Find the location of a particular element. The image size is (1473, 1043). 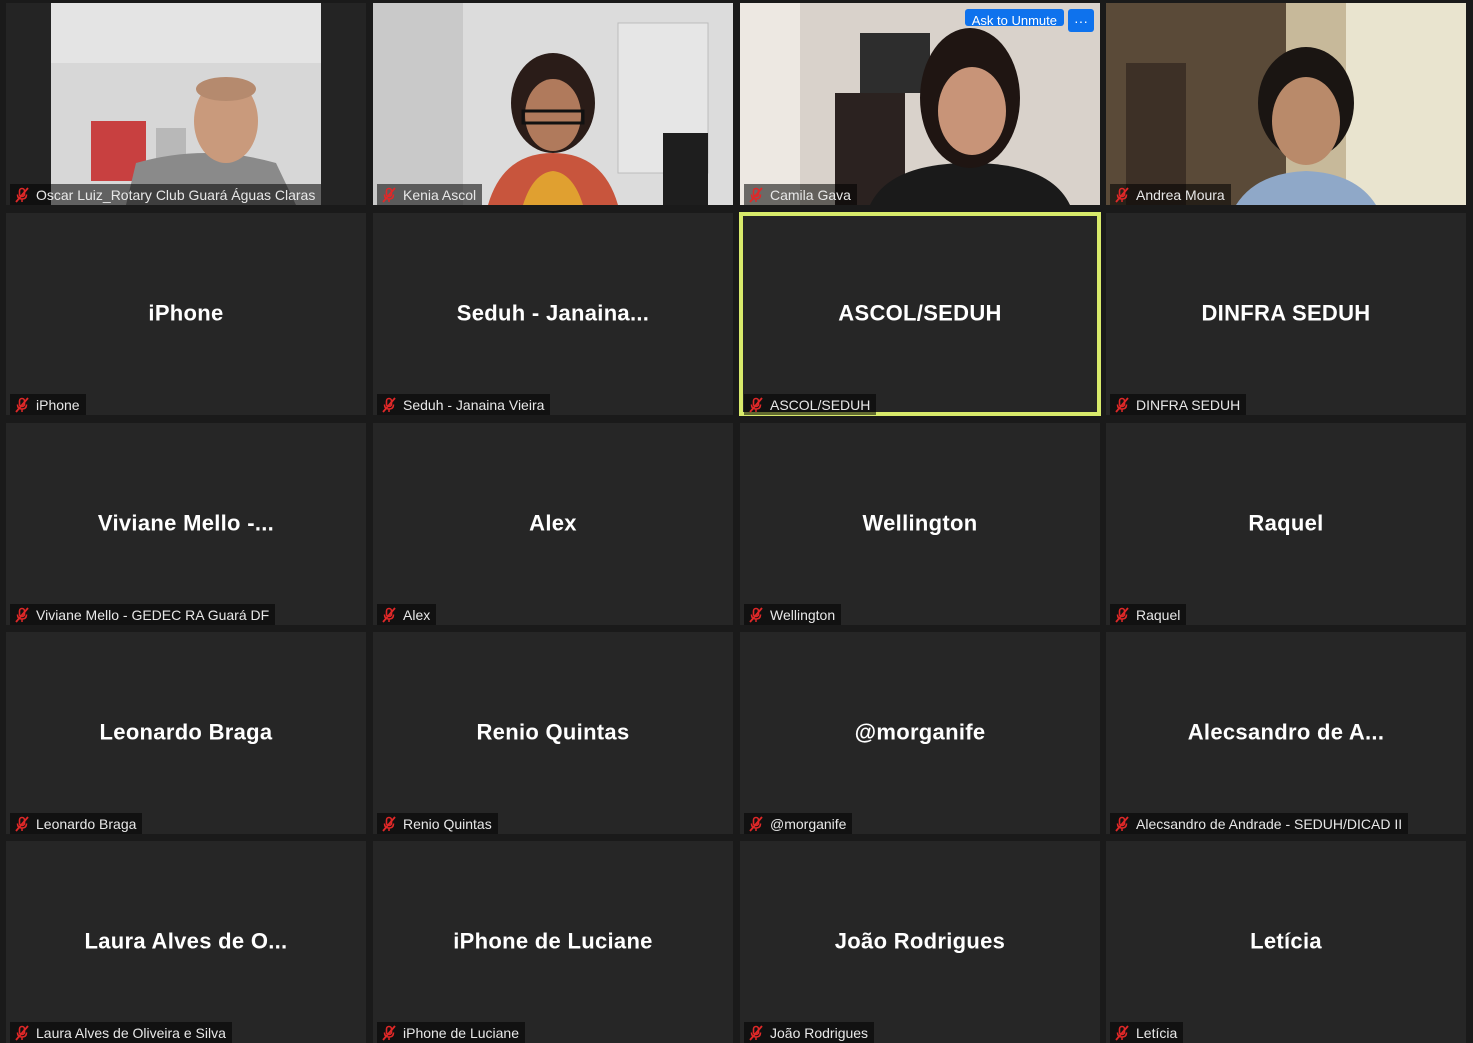

participant-display-name: @morganife is located at coordinates (920, 732).